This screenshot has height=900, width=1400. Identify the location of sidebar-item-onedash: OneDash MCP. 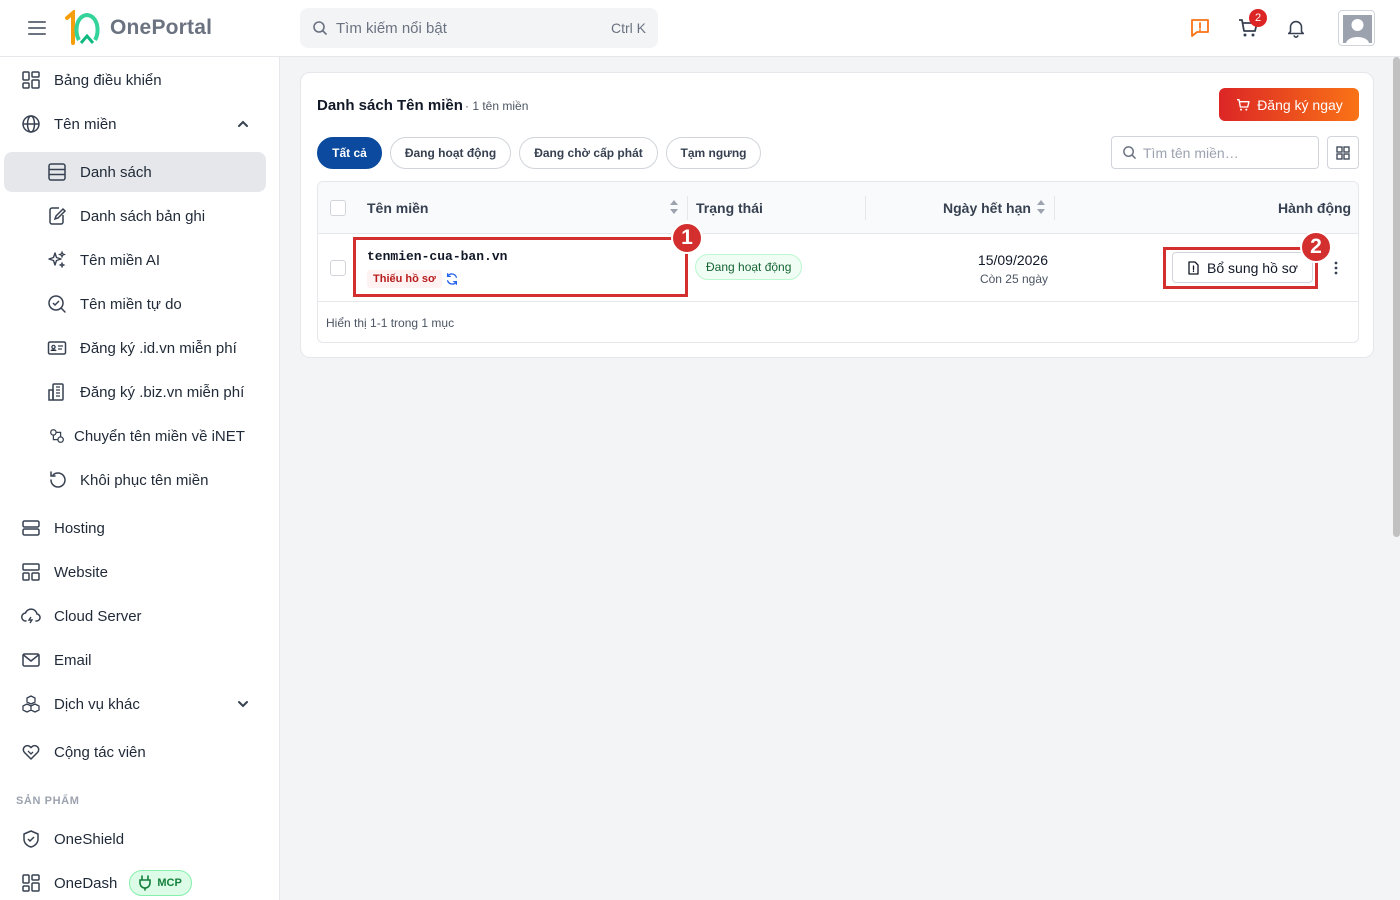
(135, 881).